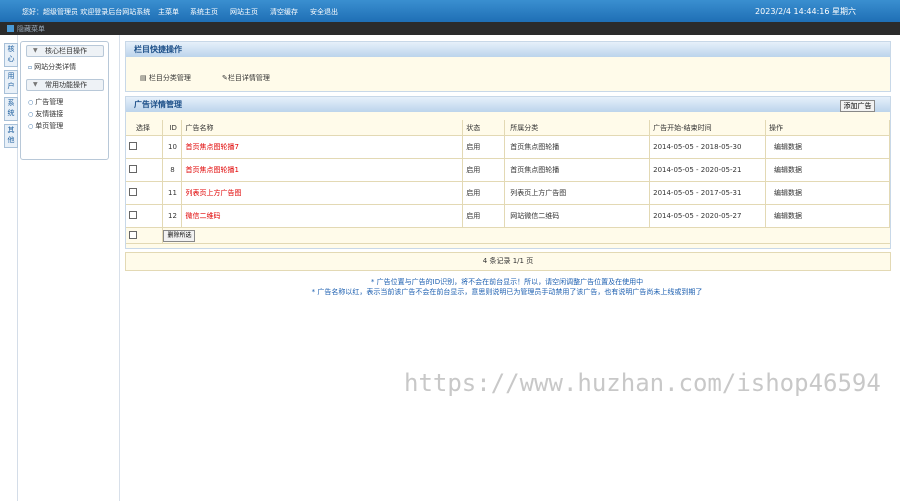 Image resolution: width=900 pixels, height=501 pixels. What do you see at coordinates (577, 147) in the screenshot?
I see `row-category: 首页焦点图轮播` at bounding box center [577, 147].